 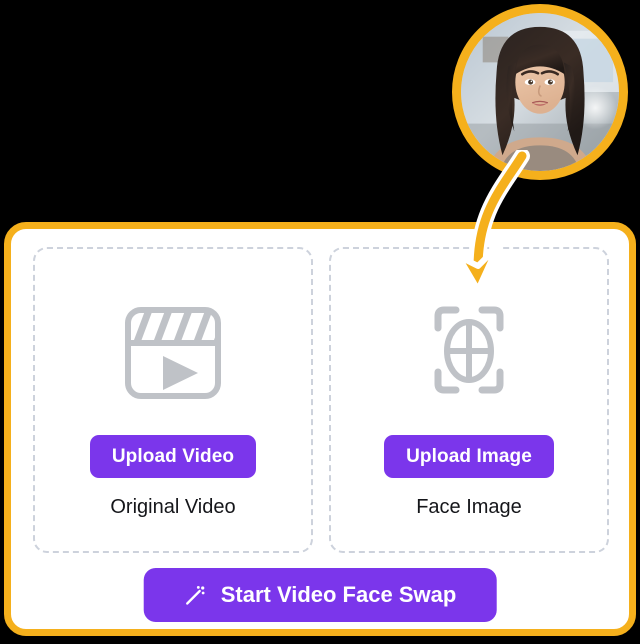 What do you see at coordinates (196, 595) in the screenshot?
I see `magic-wand-icon` at bounding box center [196, 595].